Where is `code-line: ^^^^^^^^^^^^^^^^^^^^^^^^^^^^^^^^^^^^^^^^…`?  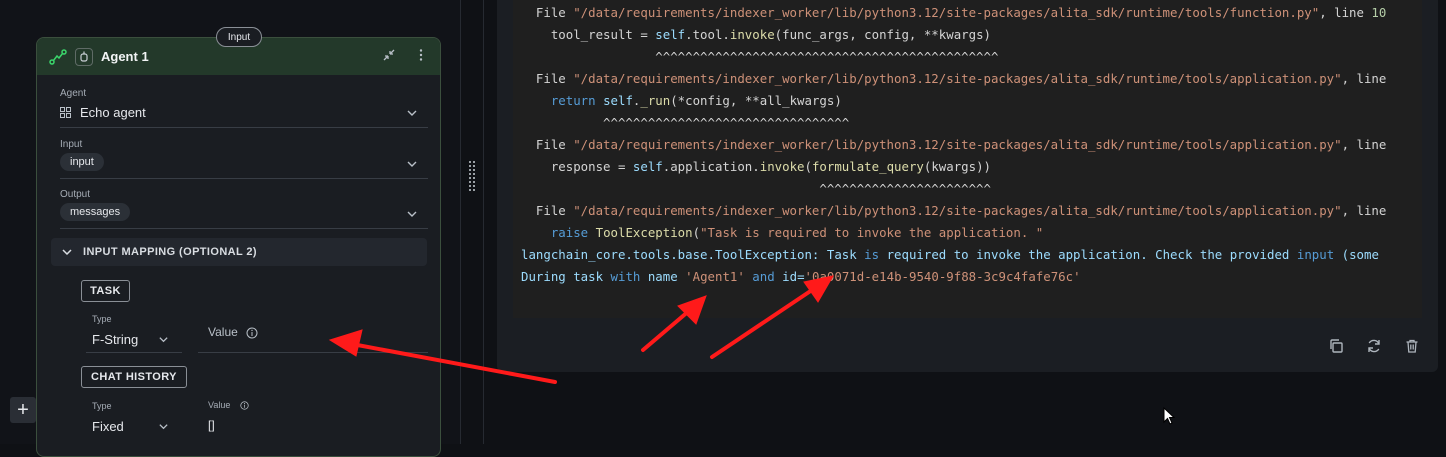
code-line: ^^^^^^^^^^^^^^^^^^^^^^^^^^^^^^^^^^^^^^^^… is located at coordinates (759, 56).